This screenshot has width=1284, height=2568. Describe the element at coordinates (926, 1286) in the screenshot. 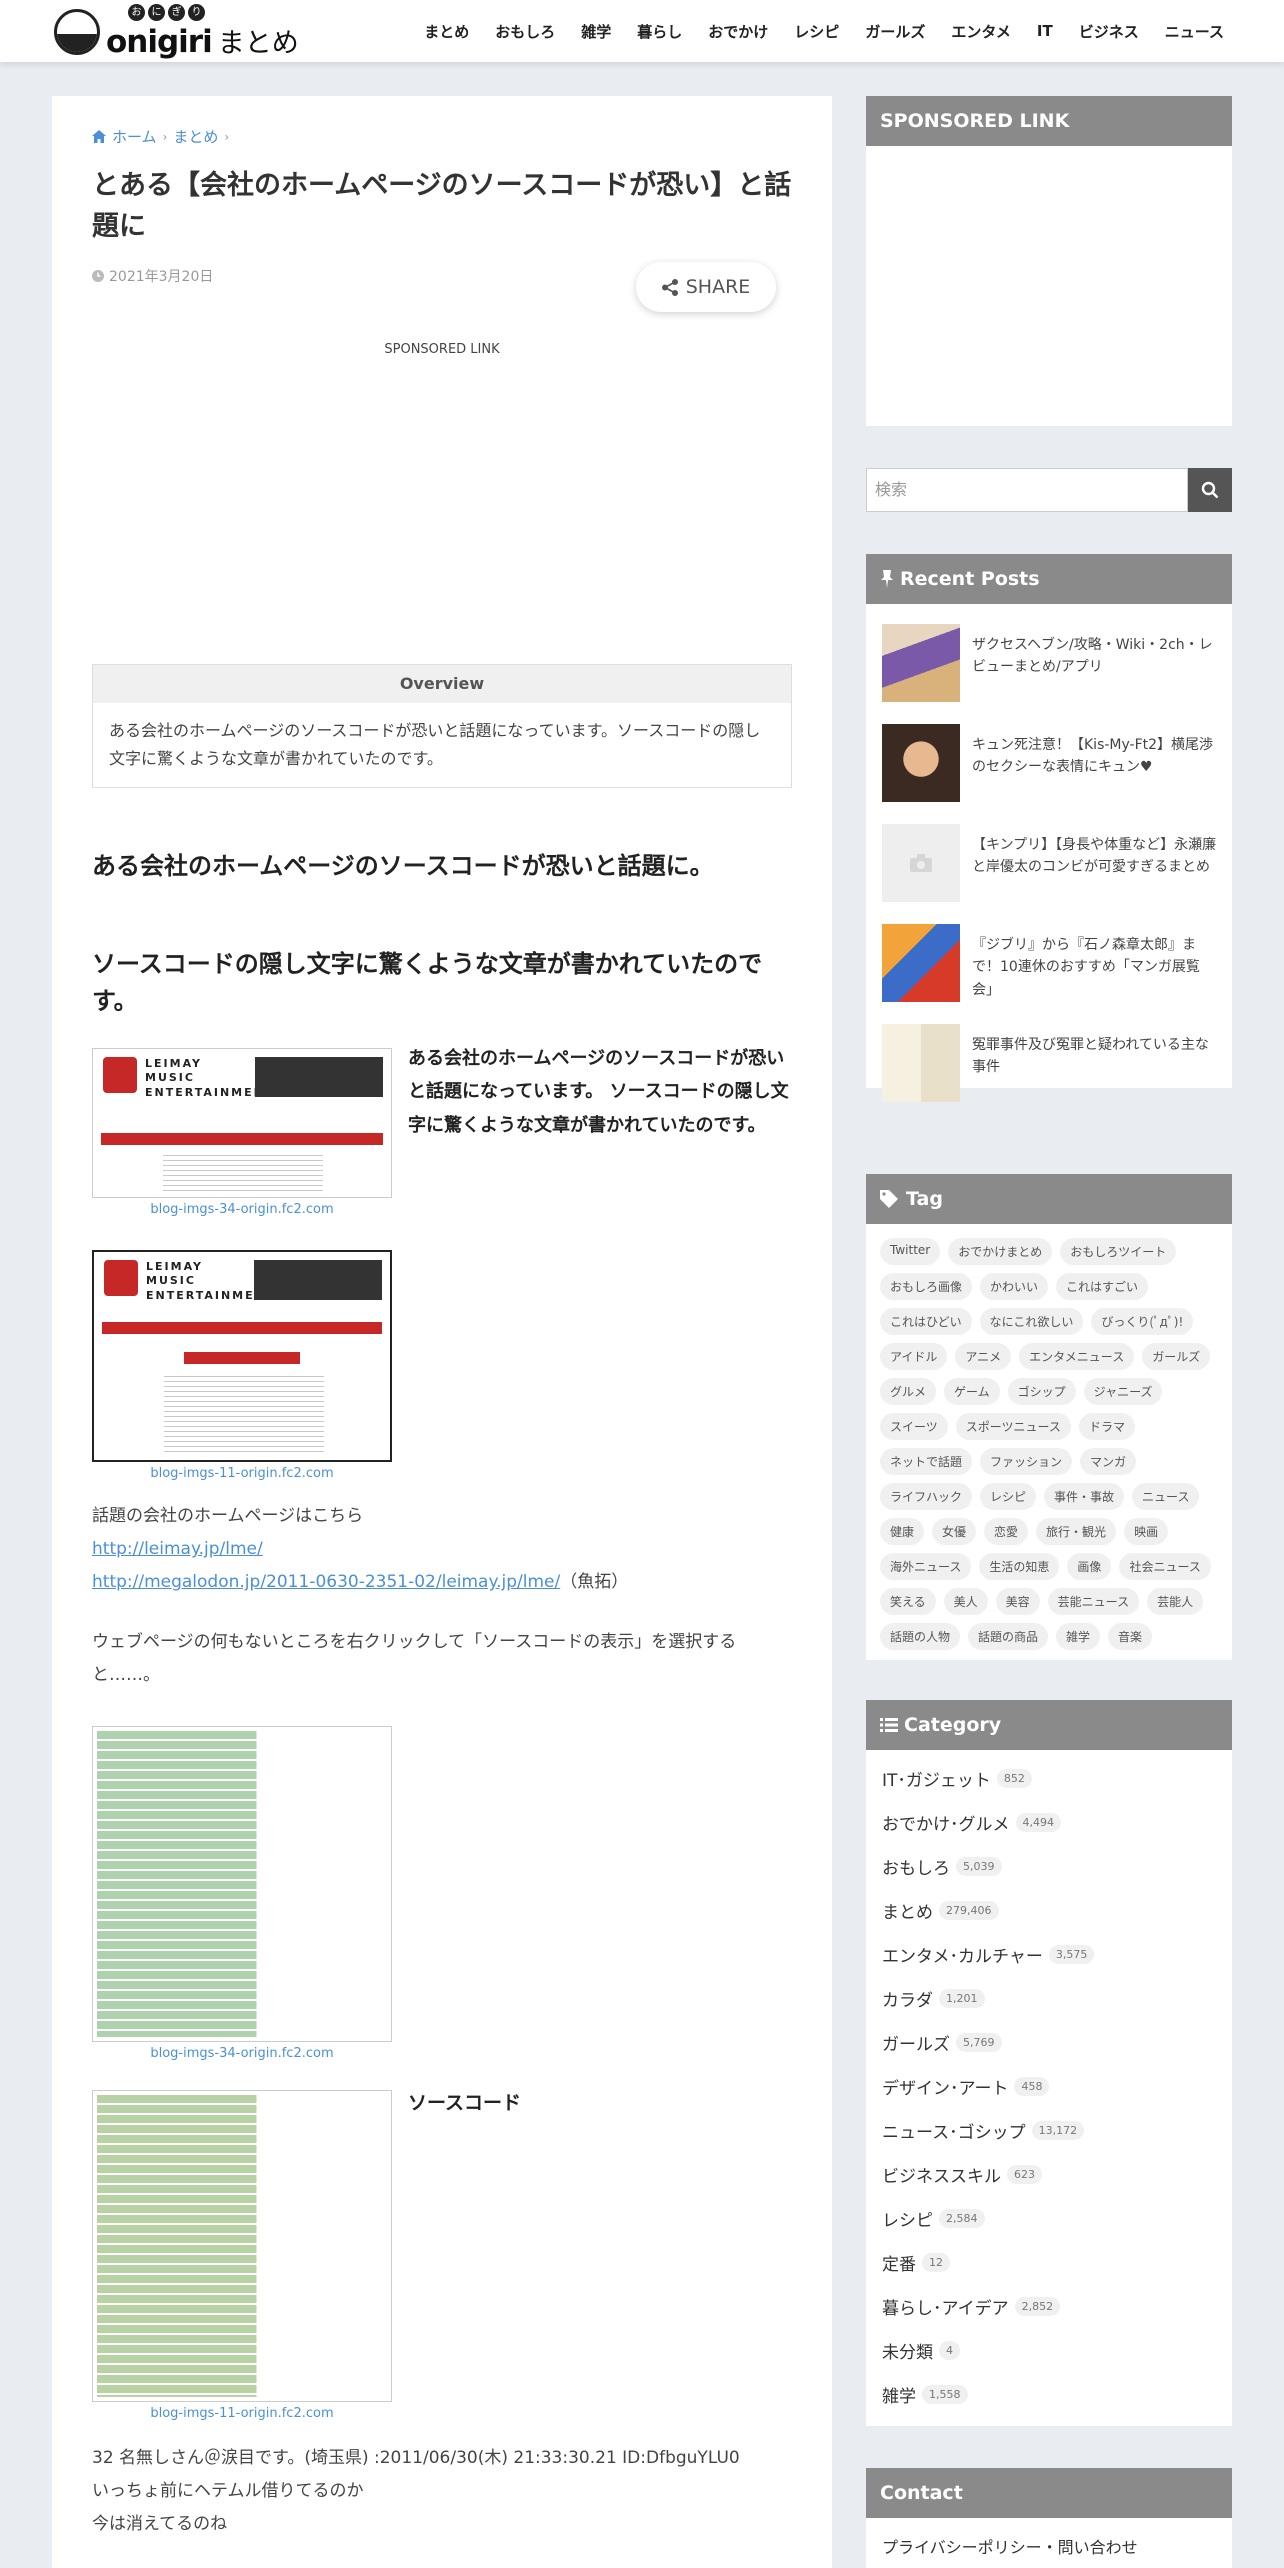

I see `tag-chip: おもしろ画像` at that location.